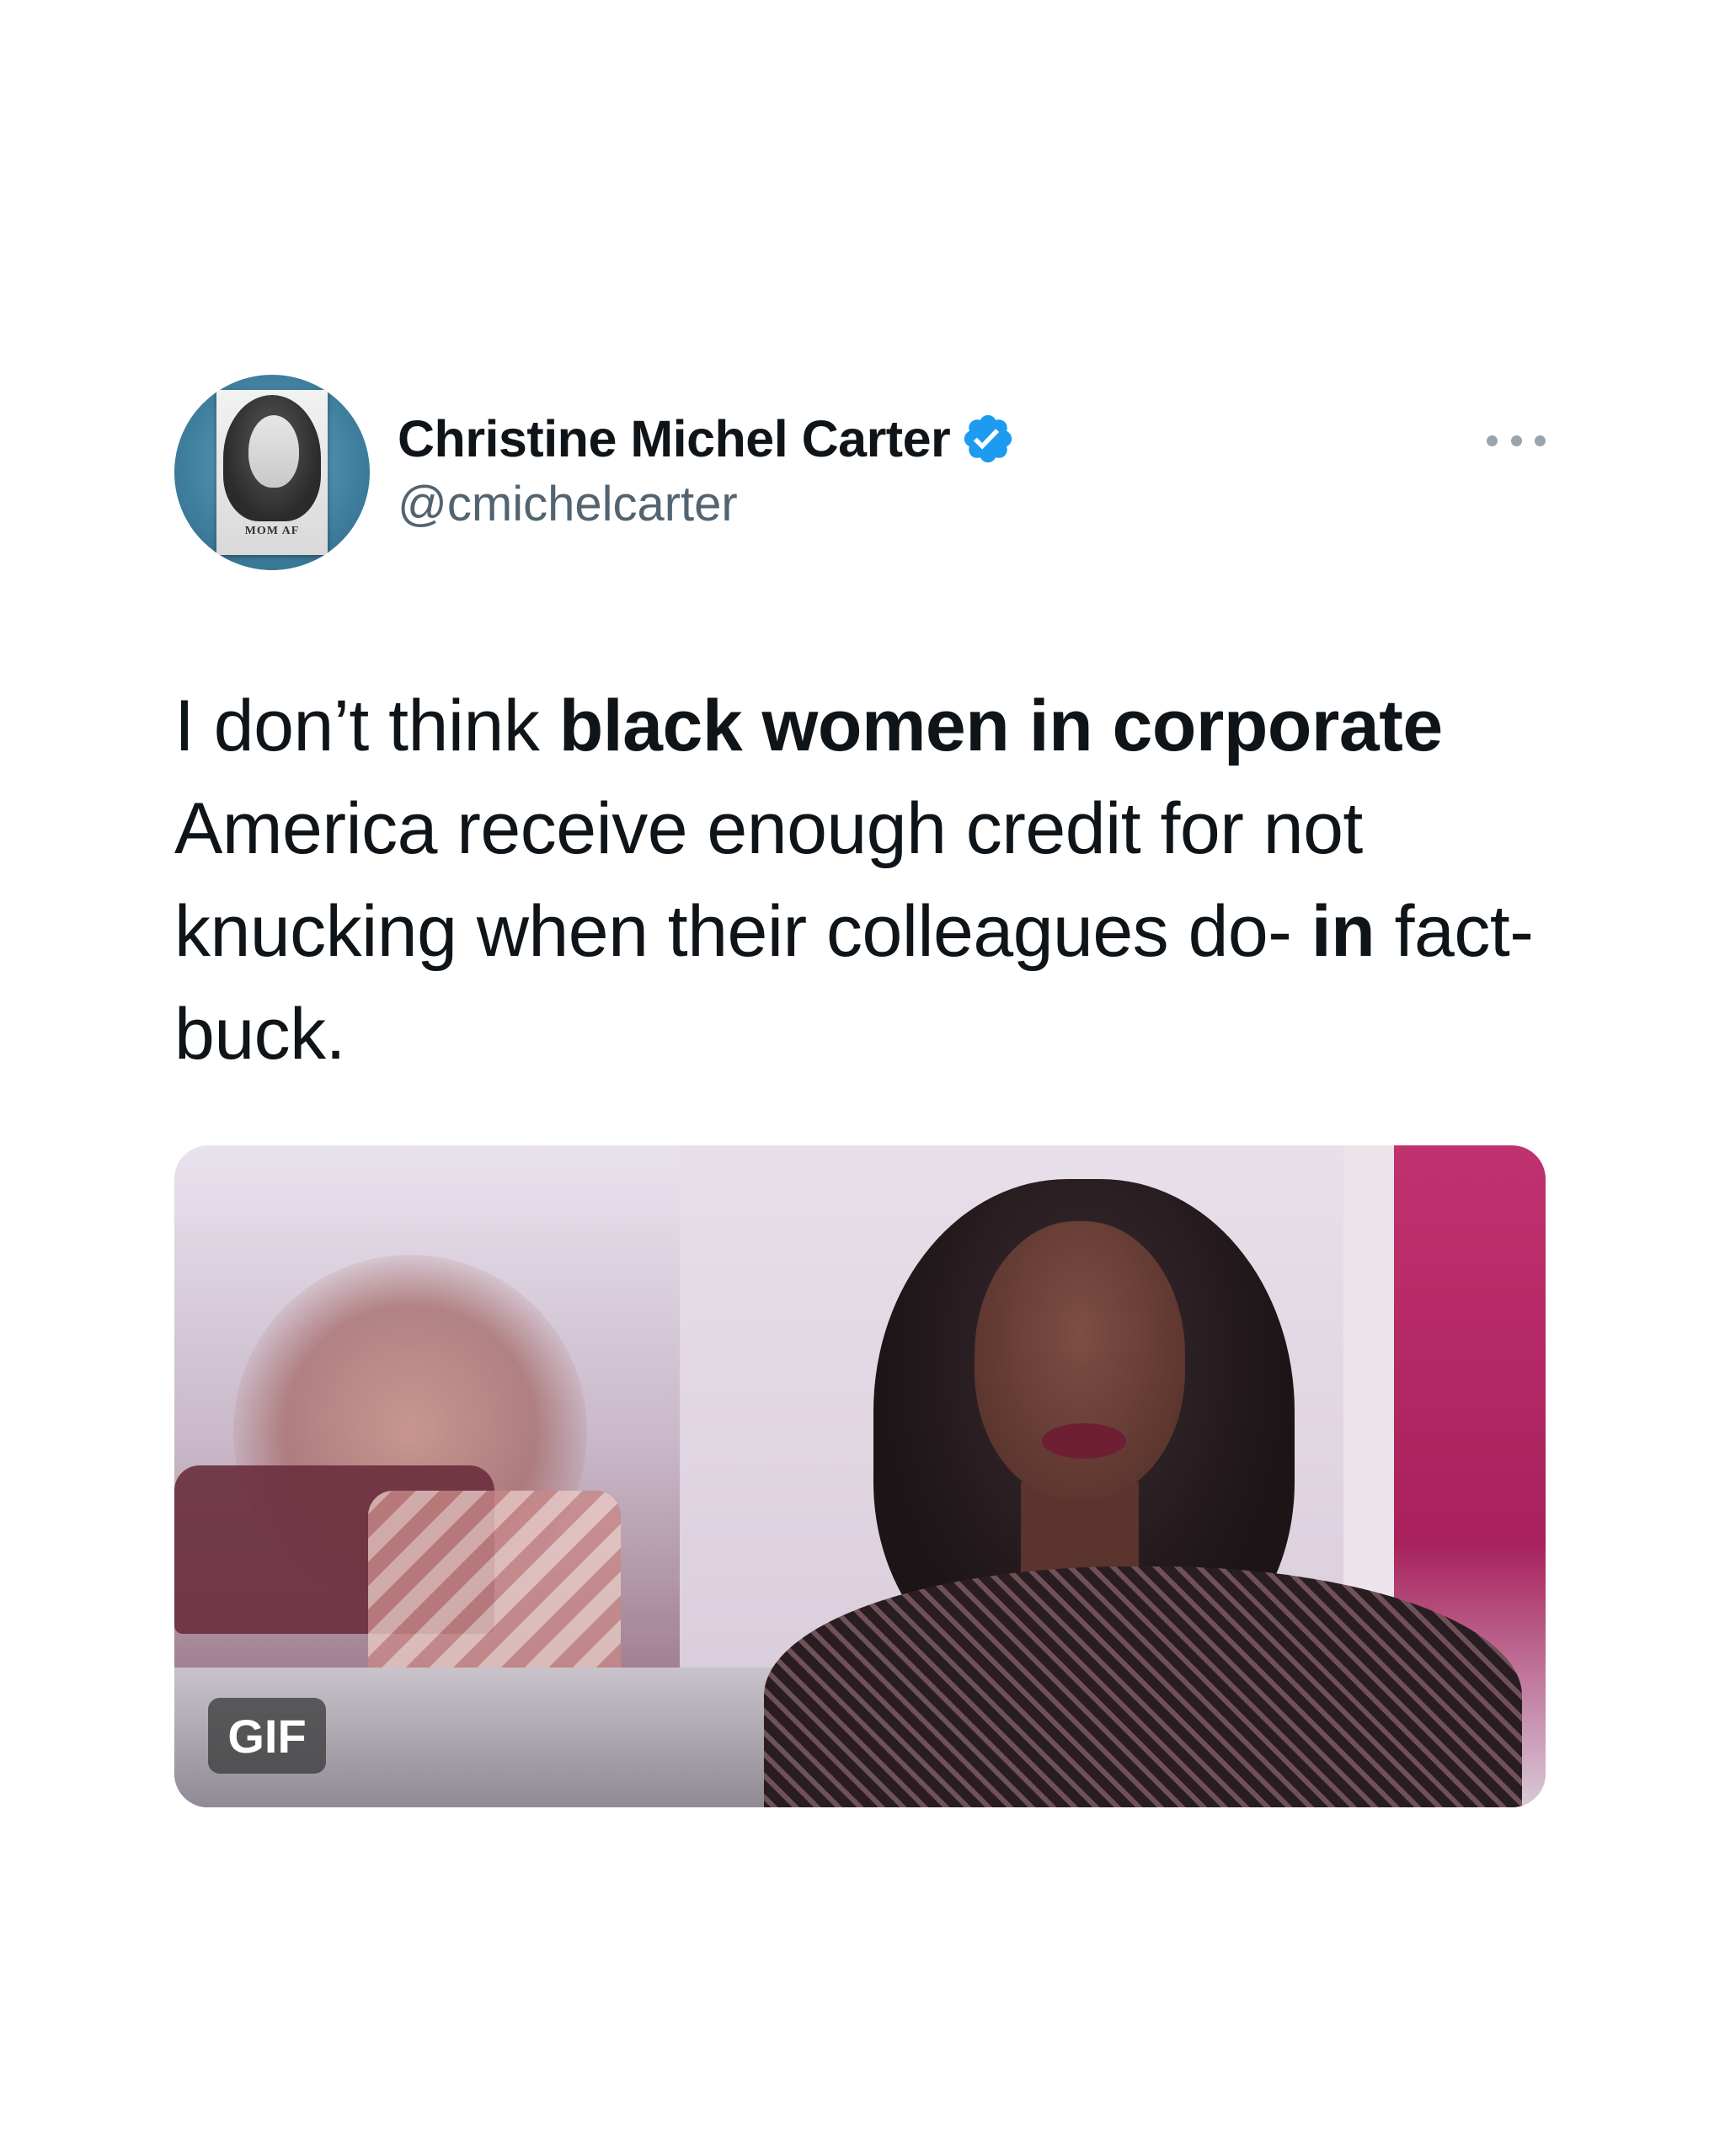 The width and height of the screenshot is (1725, 2156). What do you see at coordinates (267, 1736) in the screenshot?
I see `gif-badge: GIF` at bounding box center [267, 1736].